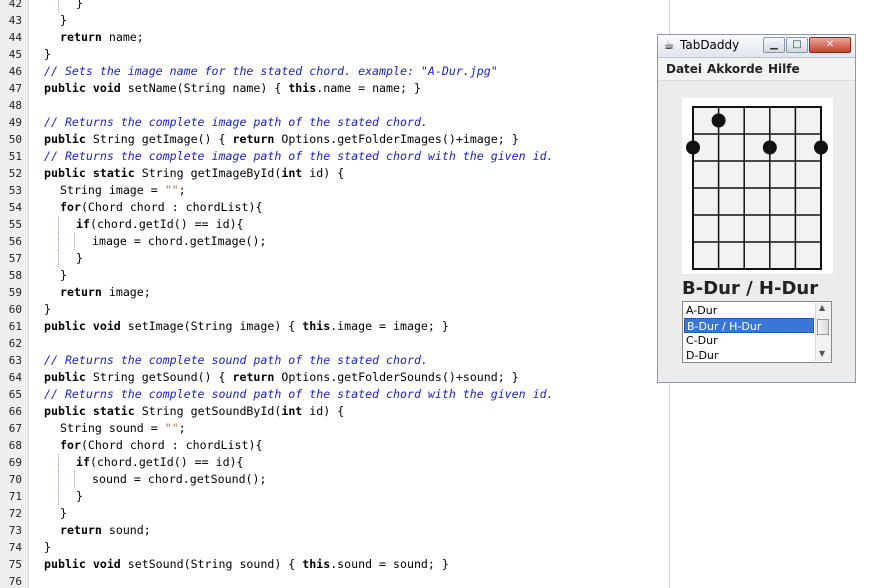 This screenshot has width=871, height=588. Describe the element at coordinates (756, 46) in the screenshot. I see `title-bar: ☕ TabDaddy ▁ □ ✕` at that location.